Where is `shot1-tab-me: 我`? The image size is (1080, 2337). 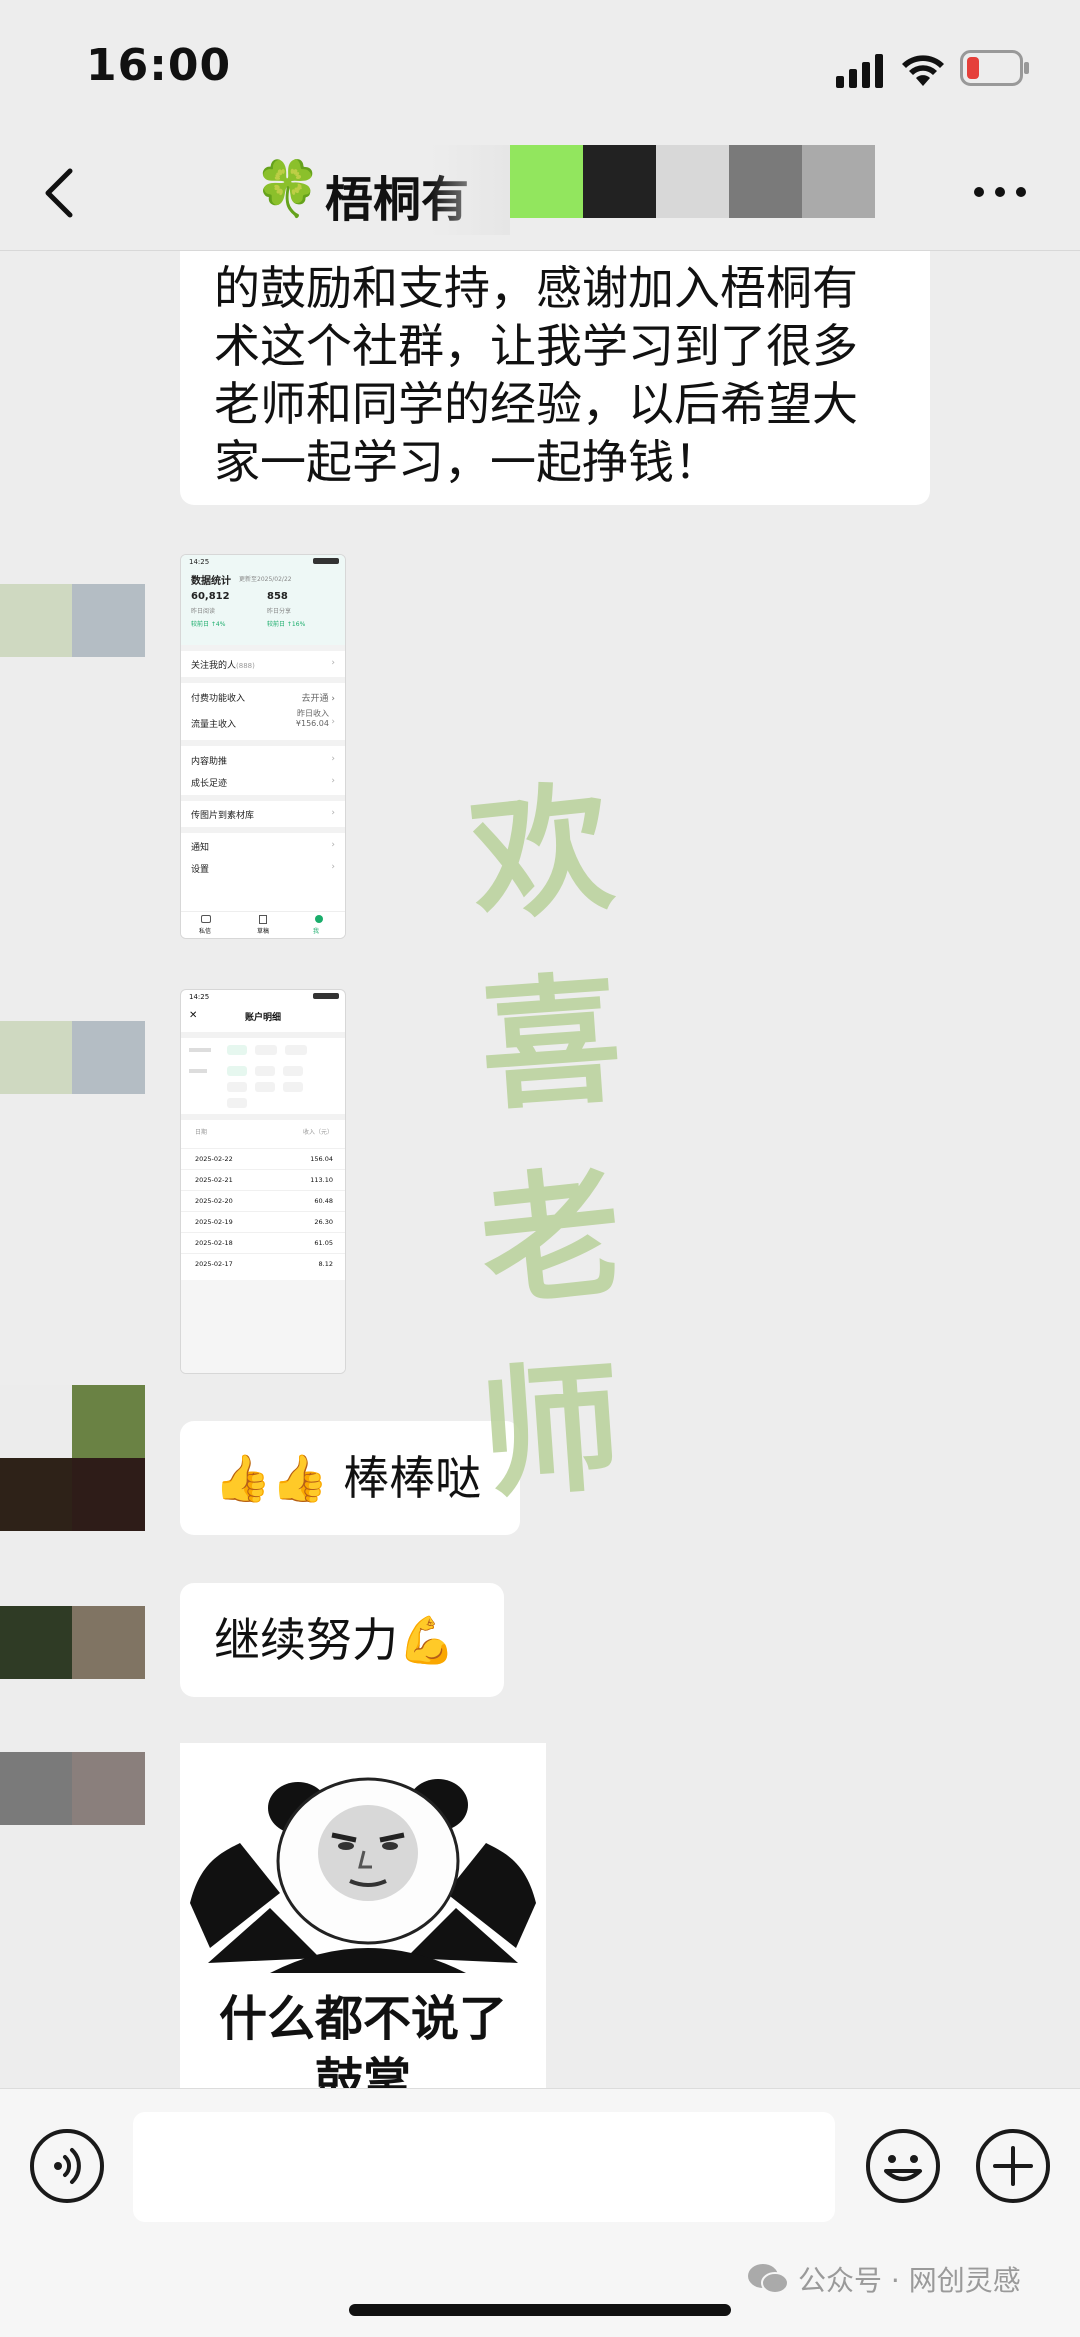
shot1-tab-me: 我 is located at coordinates (316, 931).